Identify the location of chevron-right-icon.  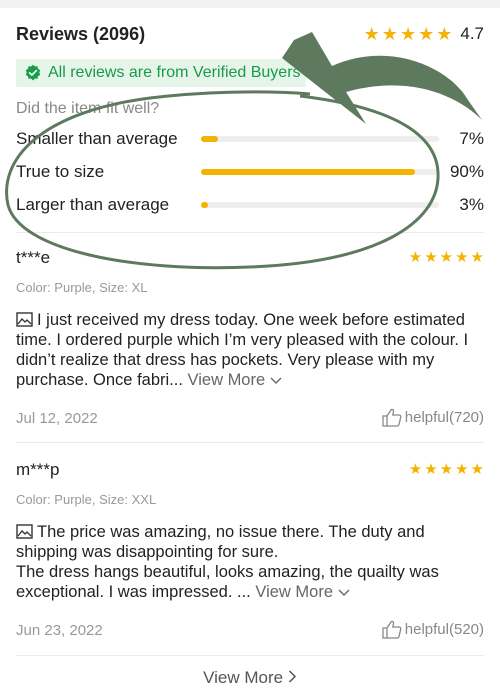
(292, 676).